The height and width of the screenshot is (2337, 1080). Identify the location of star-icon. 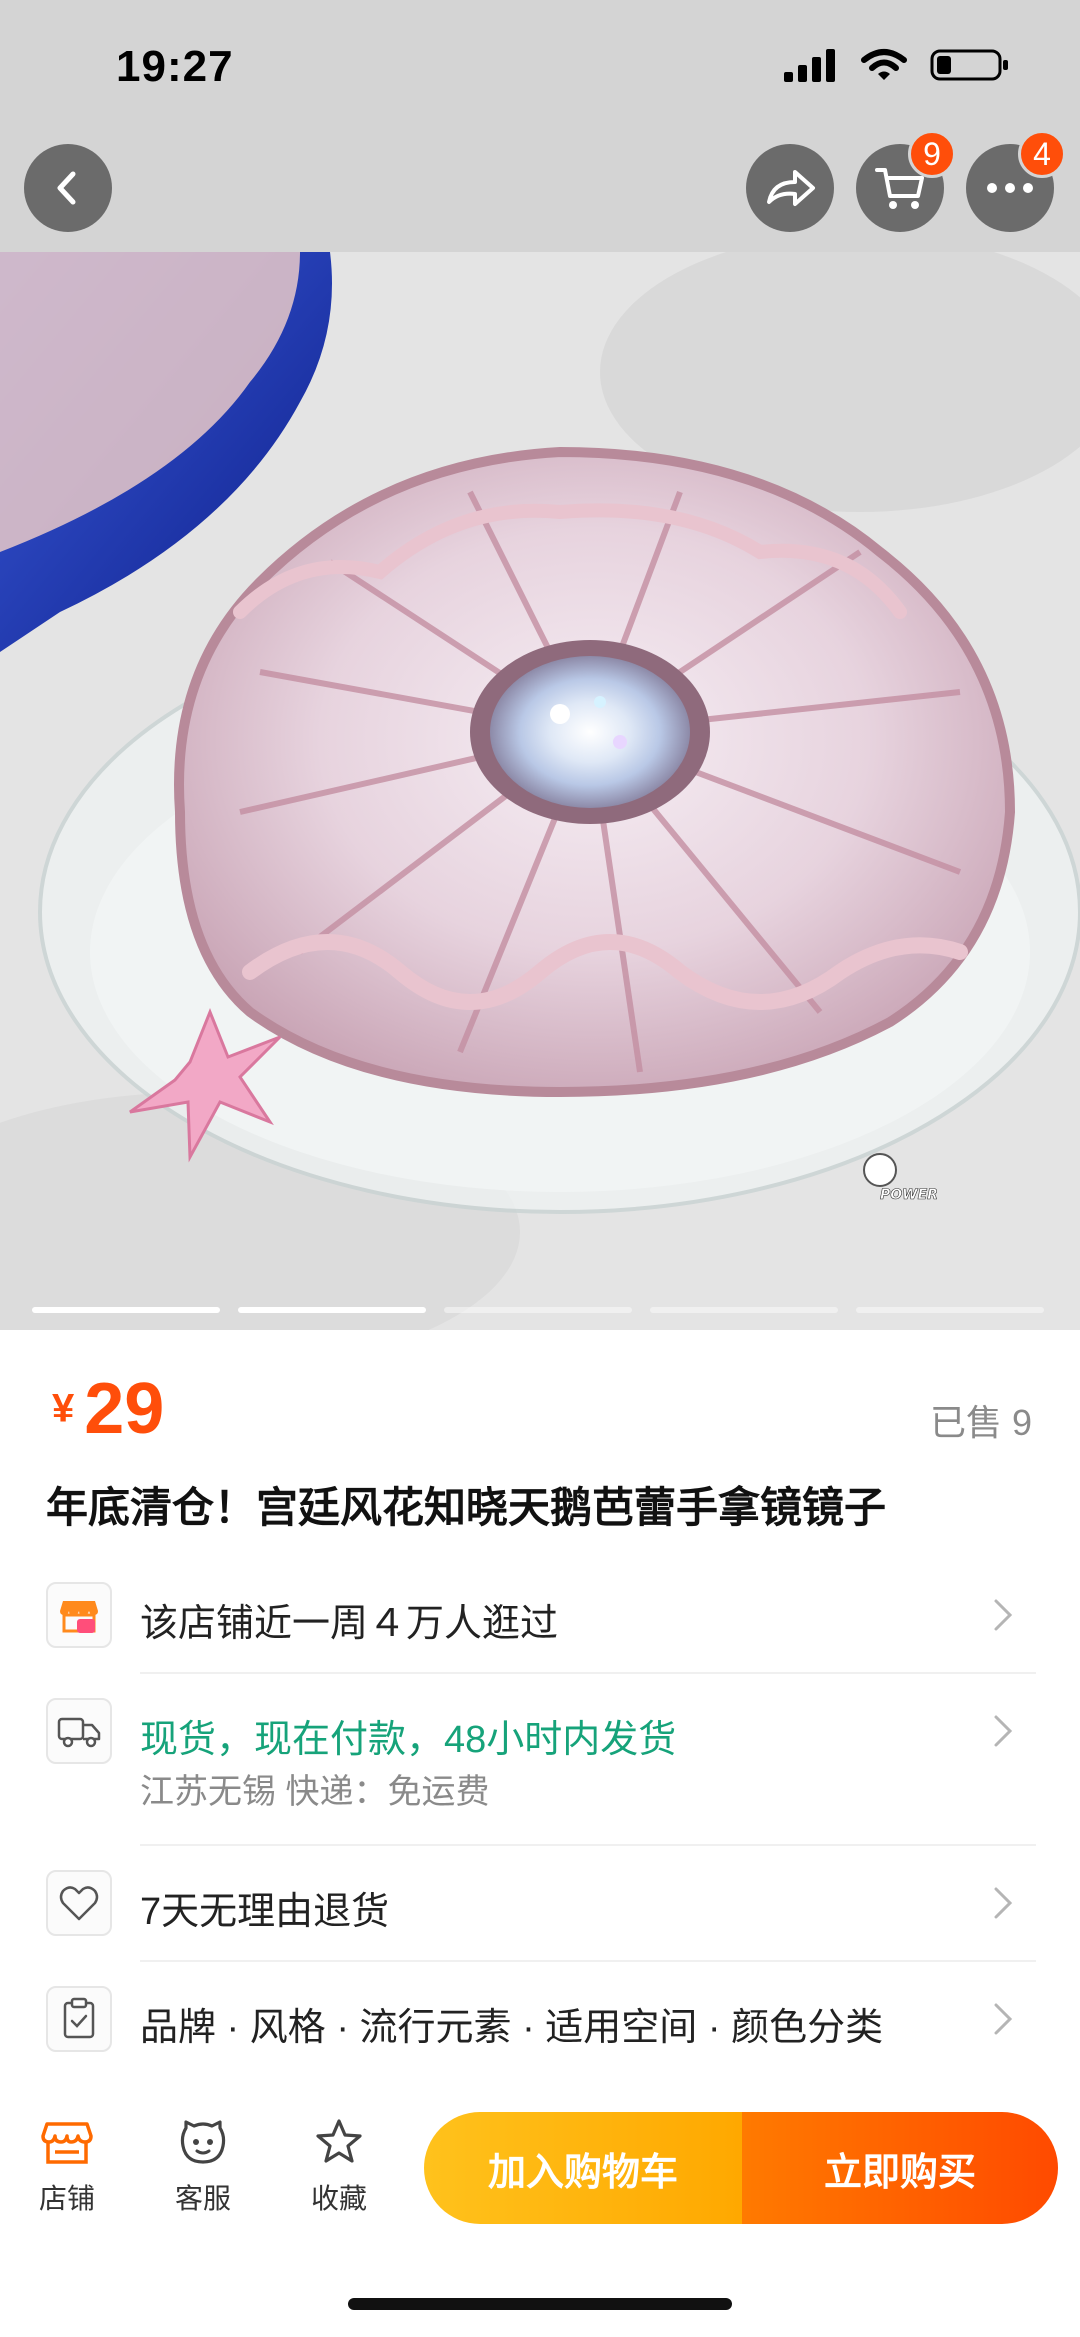
(339, 2141).